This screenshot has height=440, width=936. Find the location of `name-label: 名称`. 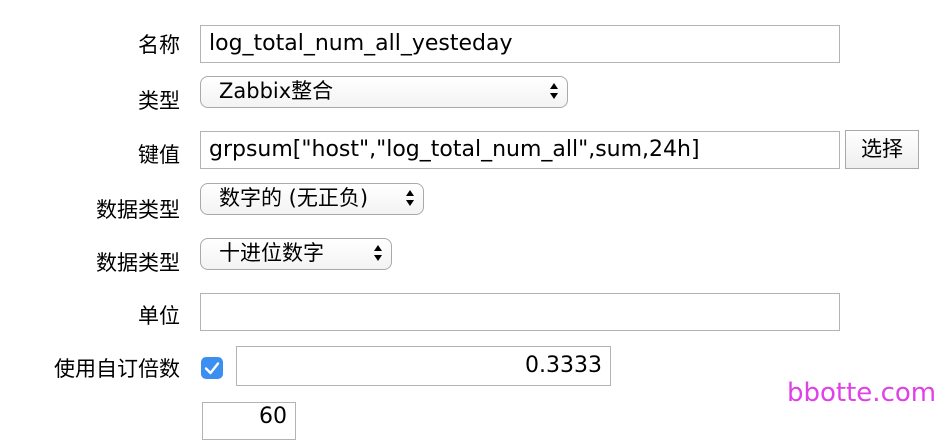

name-label: 名称 is located at coordinates (159, 45).